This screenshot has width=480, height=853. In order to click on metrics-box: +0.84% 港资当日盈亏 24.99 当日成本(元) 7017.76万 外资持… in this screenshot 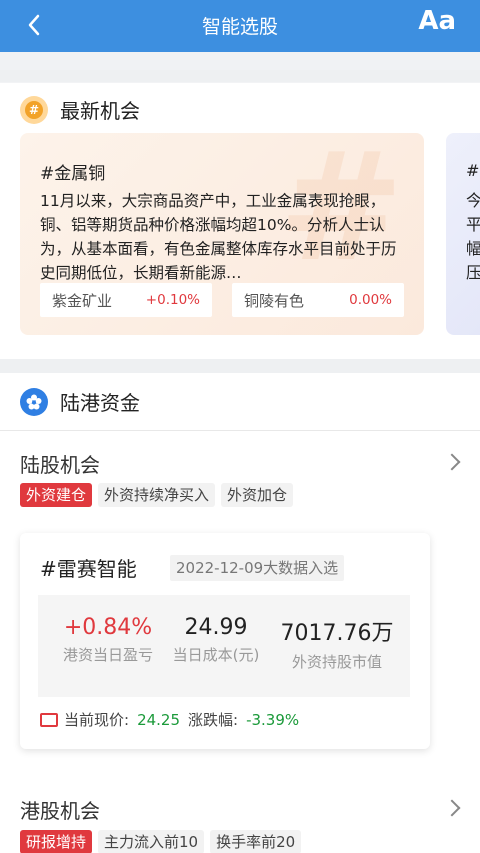, I will do `click(224, 646)`.